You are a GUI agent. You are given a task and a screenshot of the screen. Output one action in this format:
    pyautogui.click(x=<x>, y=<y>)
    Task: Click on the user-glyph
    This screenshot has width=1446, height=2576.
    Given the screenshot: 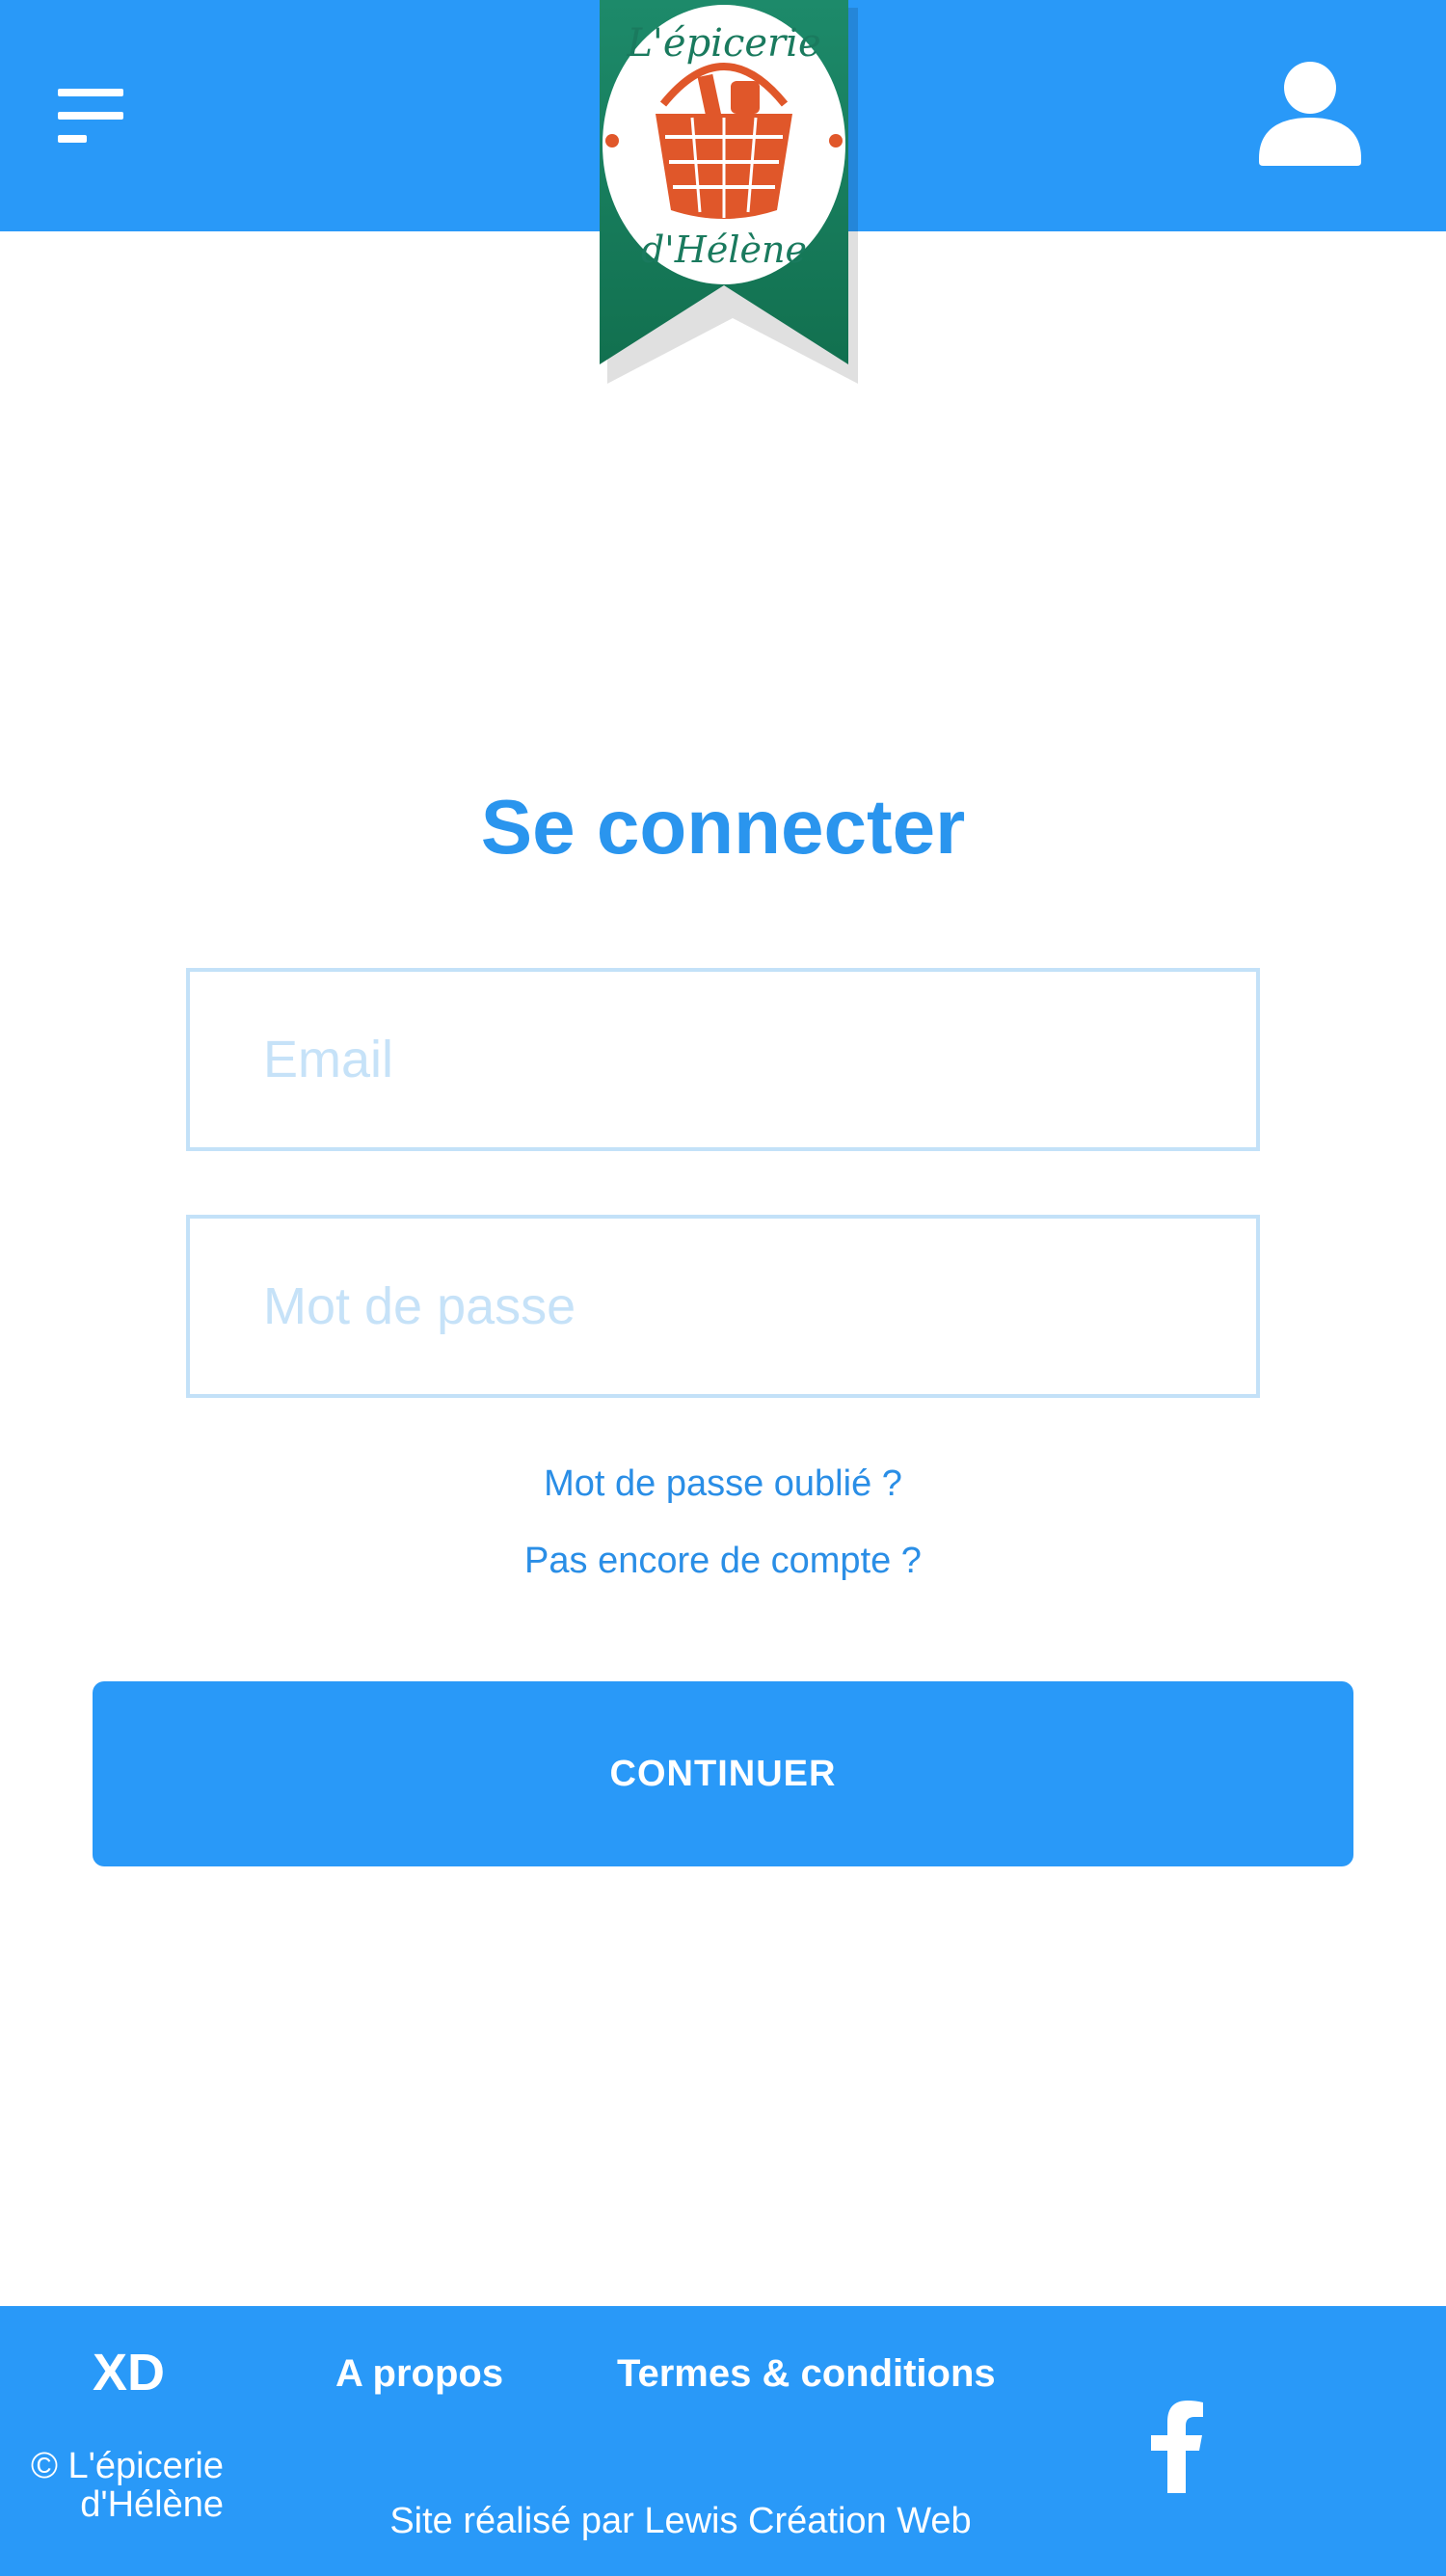 What is the action you would take?
    pyautogui.click(x=1310, y=114)
    